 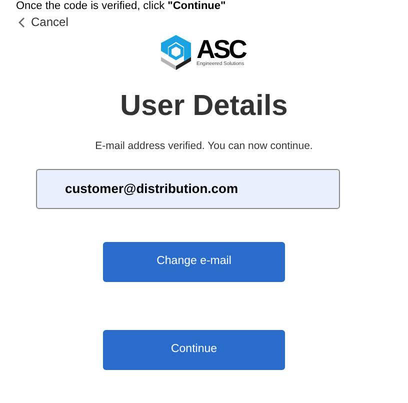 What do you see at coordinates (204, 106) in the screenshot?
I see `page-title: User Details` at bounding box center [204, 106].